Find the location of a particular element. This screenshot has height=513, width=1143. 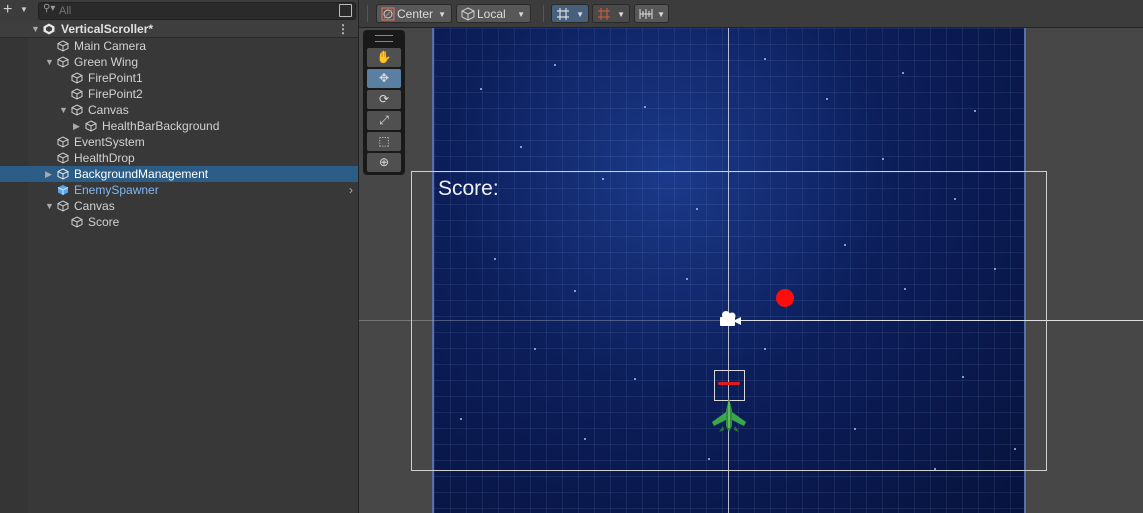

scene-tools-overlay: ✋ ✥ ⟳ ⤢ ⬚ ⊕ is located at coordinates (384, 102).